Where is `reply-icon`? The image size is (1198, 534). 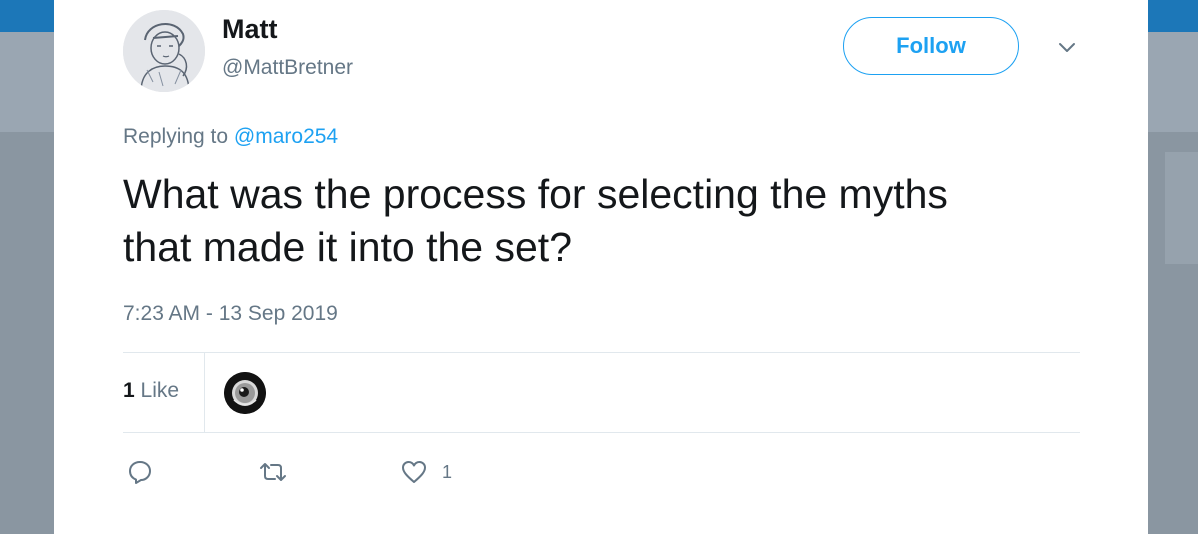 reply-icon is located at coordinates (140, 472).